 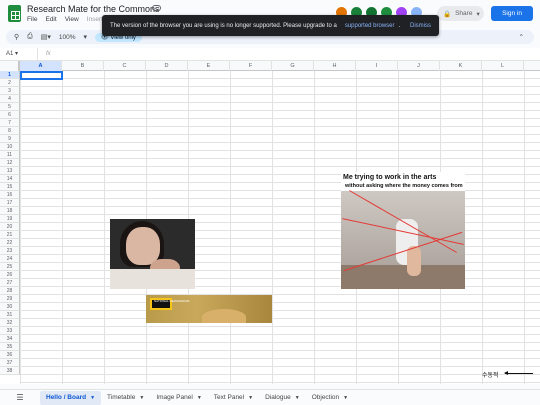 What do you see at coordinates (10, 291) in the screenshot?
I see `row-header-28: 28` at bounding box center [10, 291].